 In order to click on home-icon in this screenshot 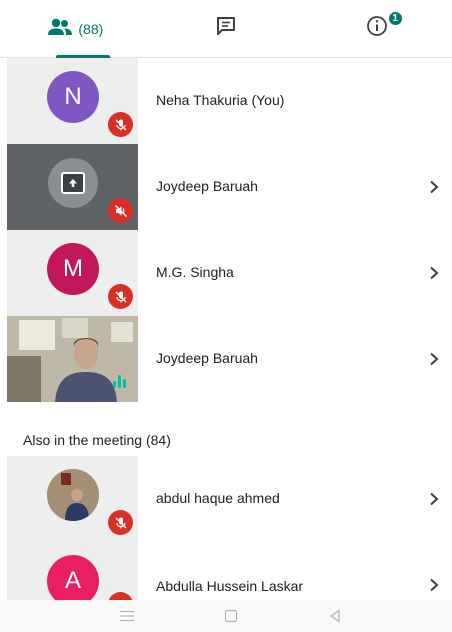, I will do `click(231, 616)`.